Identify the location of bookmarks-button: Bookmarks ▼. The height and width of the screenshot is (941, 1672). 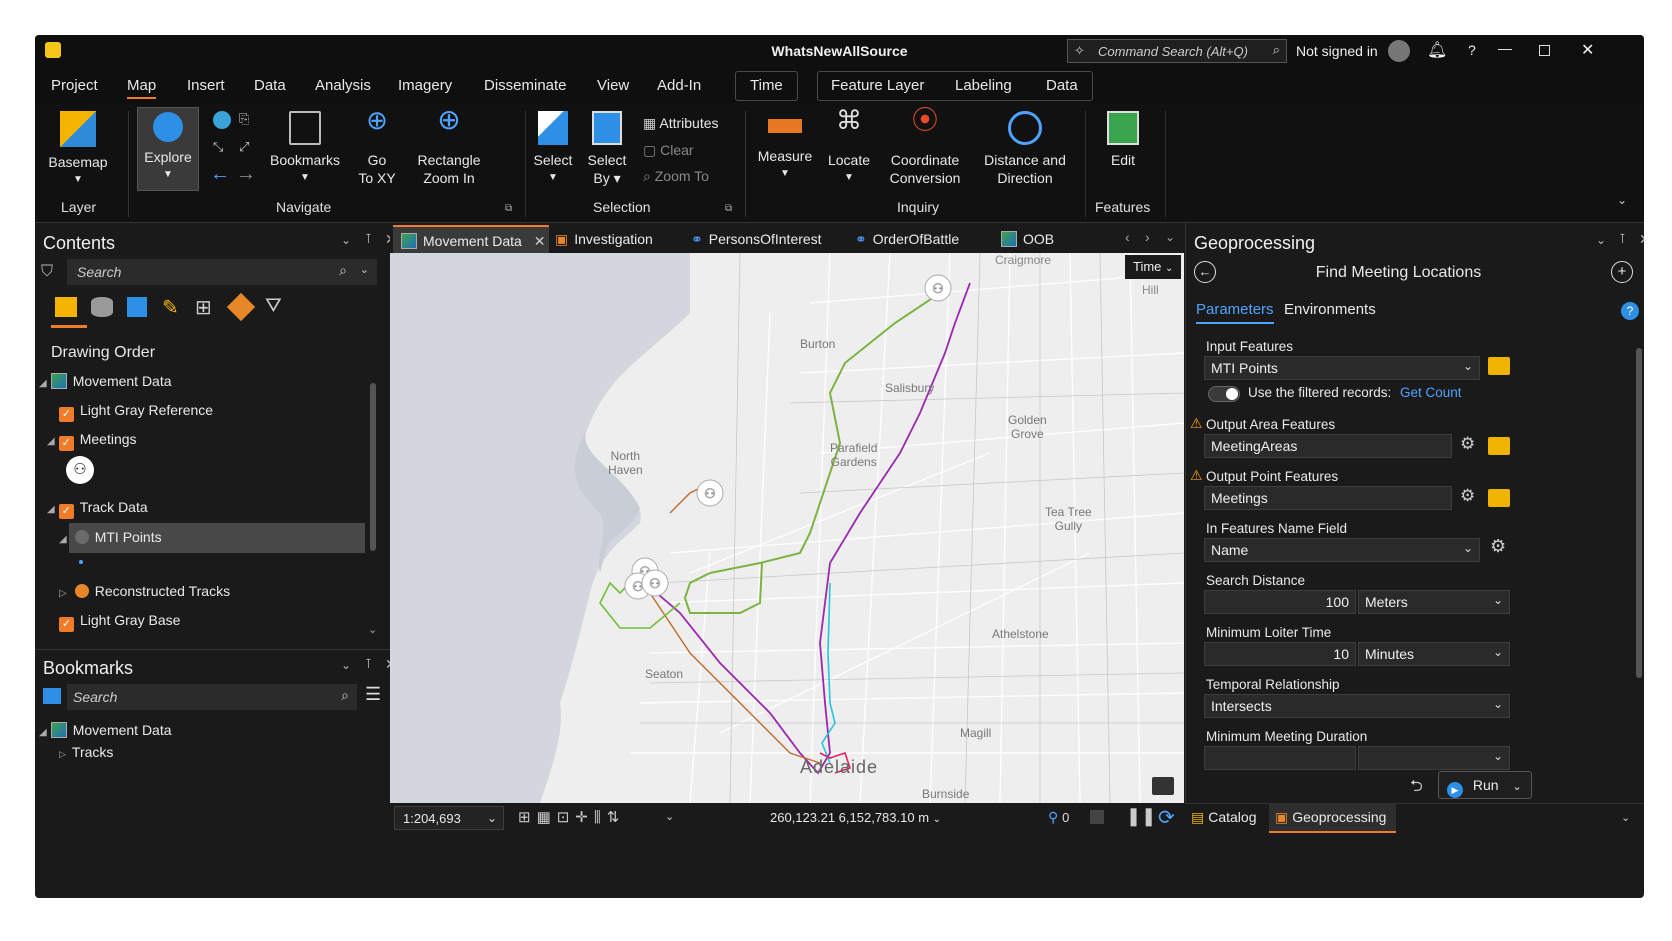
(305, 149).